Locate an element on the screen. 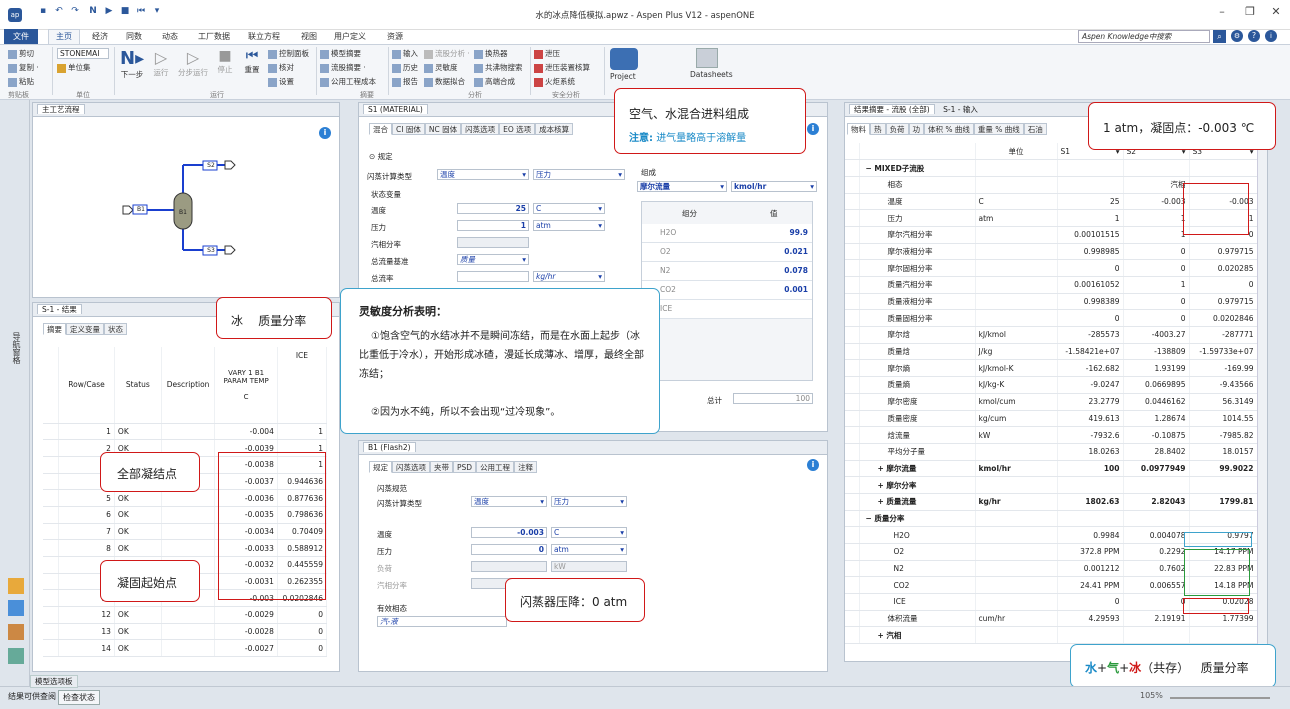 This screenshot has width=1290, height=709. simulation-icon is located at coordinates (16, 608).